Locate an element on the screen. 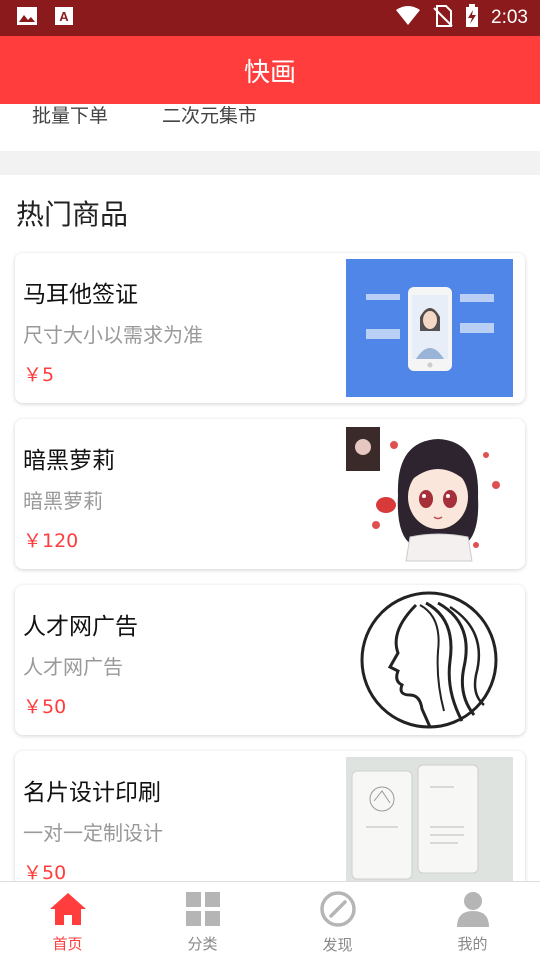 The width and height of the screenshot is (540, 960). nav-mine: 我的 is located at coordinates (472, 921).